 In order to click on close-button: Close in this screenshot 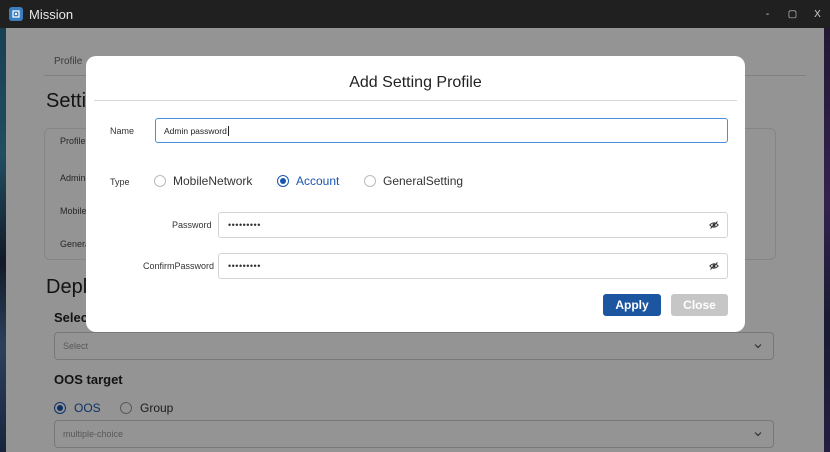, I will do `click(699, 305)`.